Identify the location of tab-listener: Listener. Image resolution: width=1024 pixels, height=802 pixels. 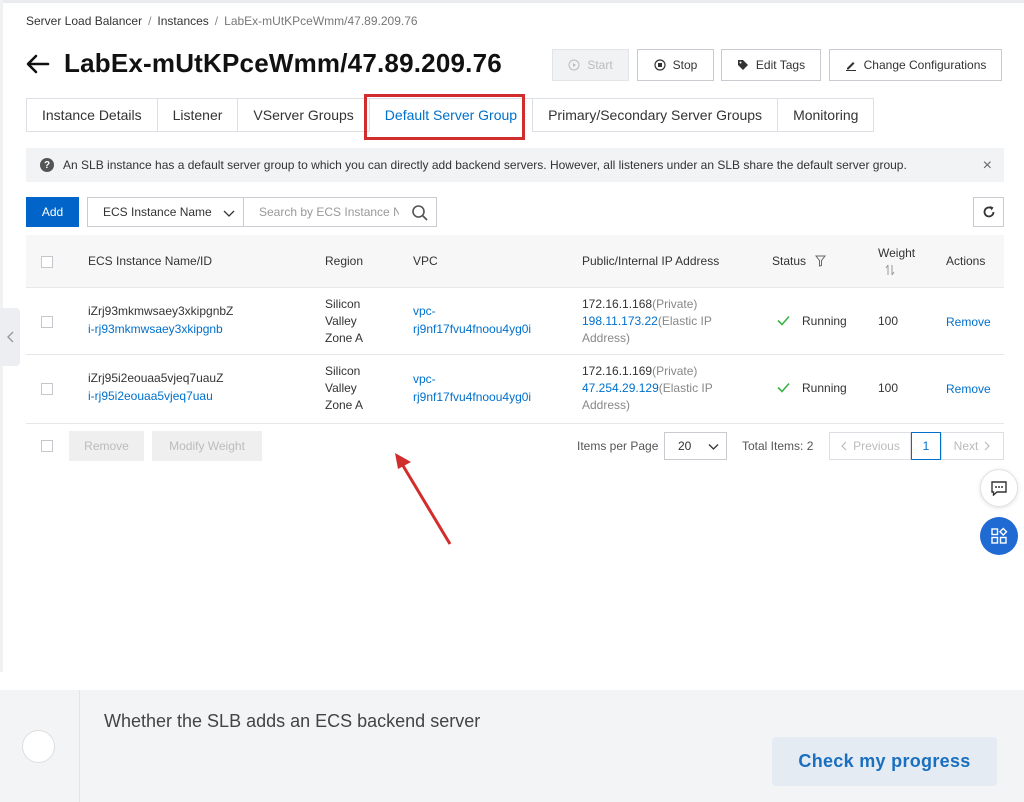
(197, 115).